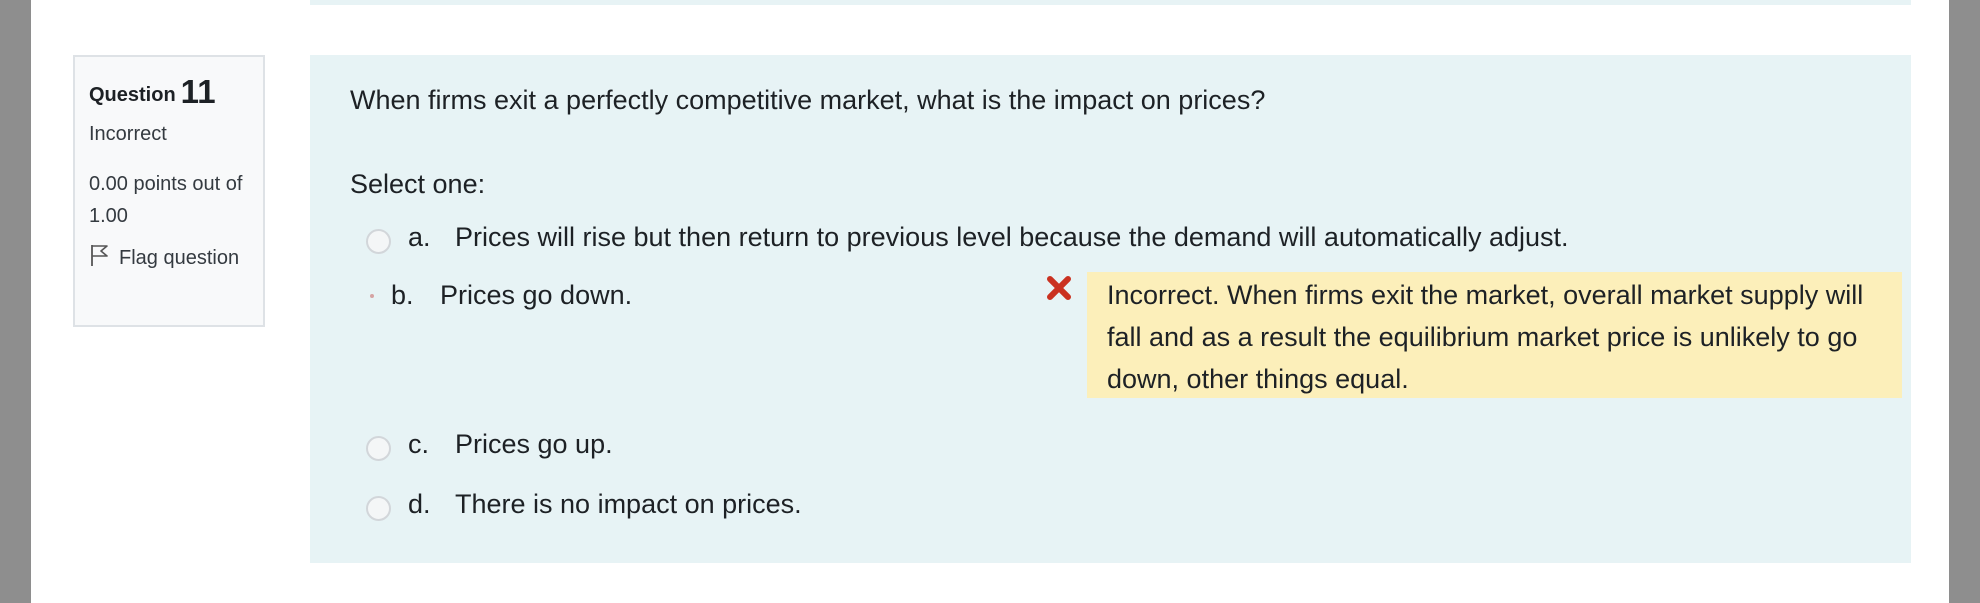 This screenshot has height=603, width=1980. I want to click on question-state: Incorrect, so click(128, 134).